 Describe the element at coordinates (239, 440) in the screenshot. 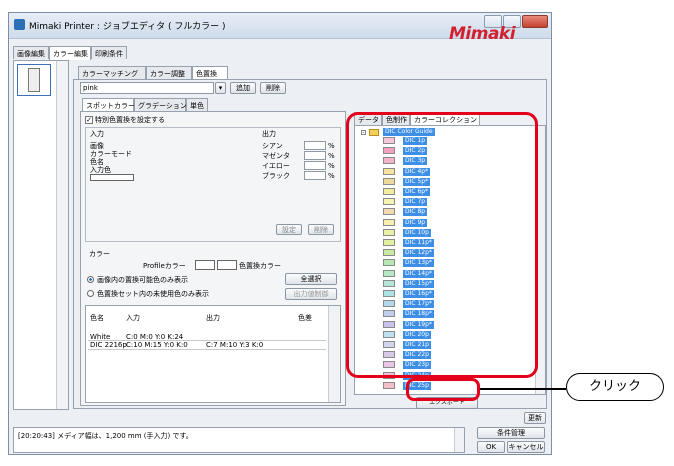

I see `status-log: [20:20:43] メディア幅は、1,200 mm (手入力) です。` at that location.